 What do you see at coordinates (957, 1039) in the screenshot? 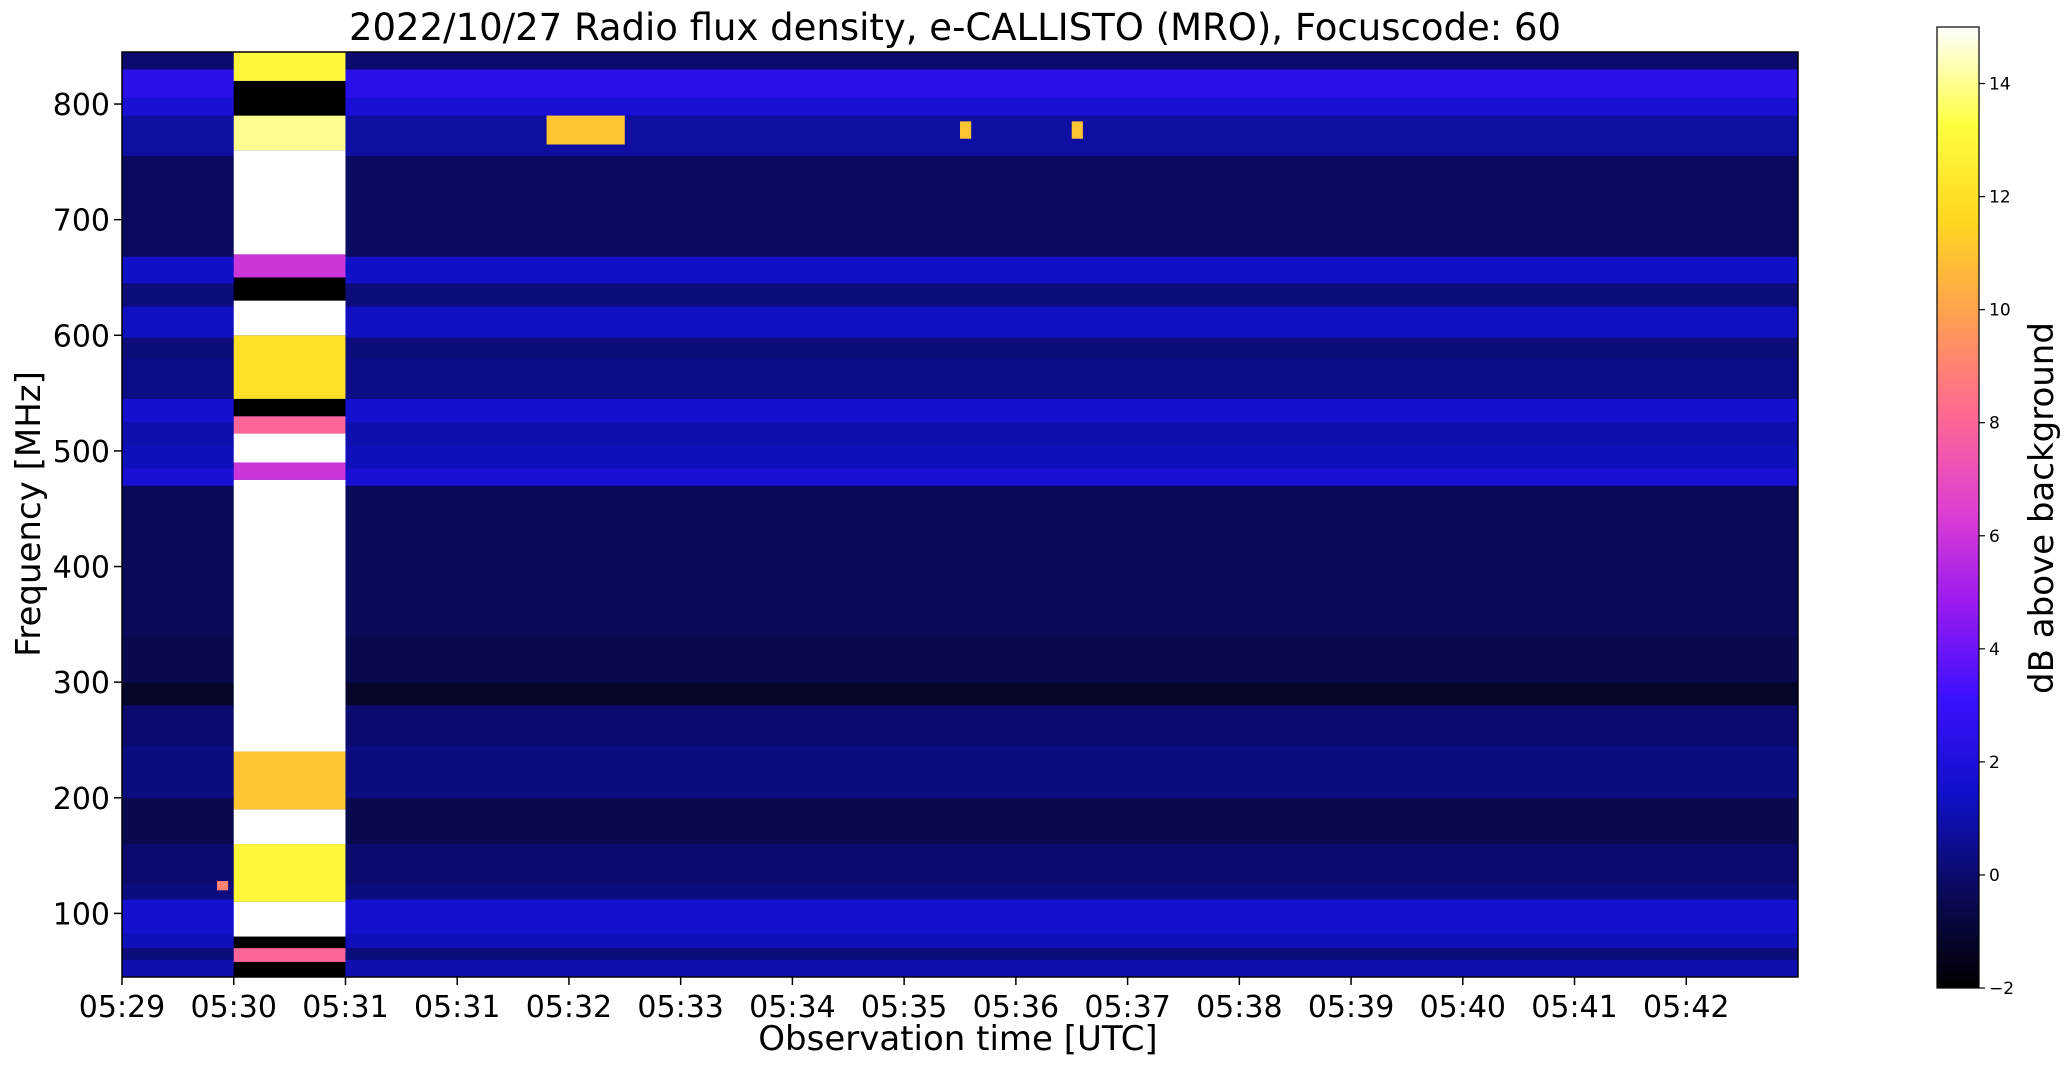
I see `x-axis-label: Observation time [UTC]` at bounding box center [957, 1039].